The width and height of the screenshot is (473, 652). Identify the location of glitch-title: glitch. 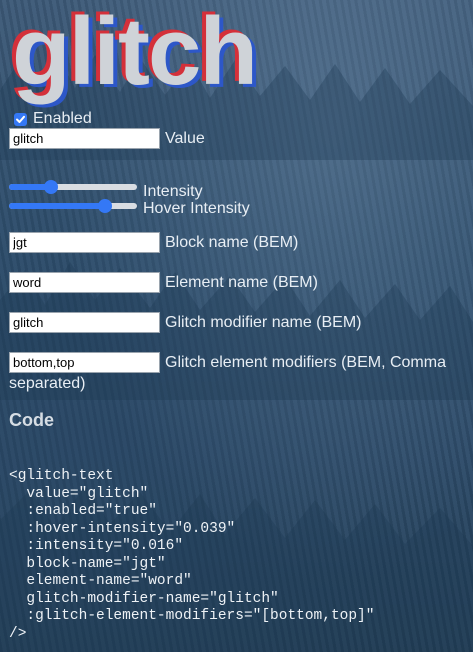
(135, 52).